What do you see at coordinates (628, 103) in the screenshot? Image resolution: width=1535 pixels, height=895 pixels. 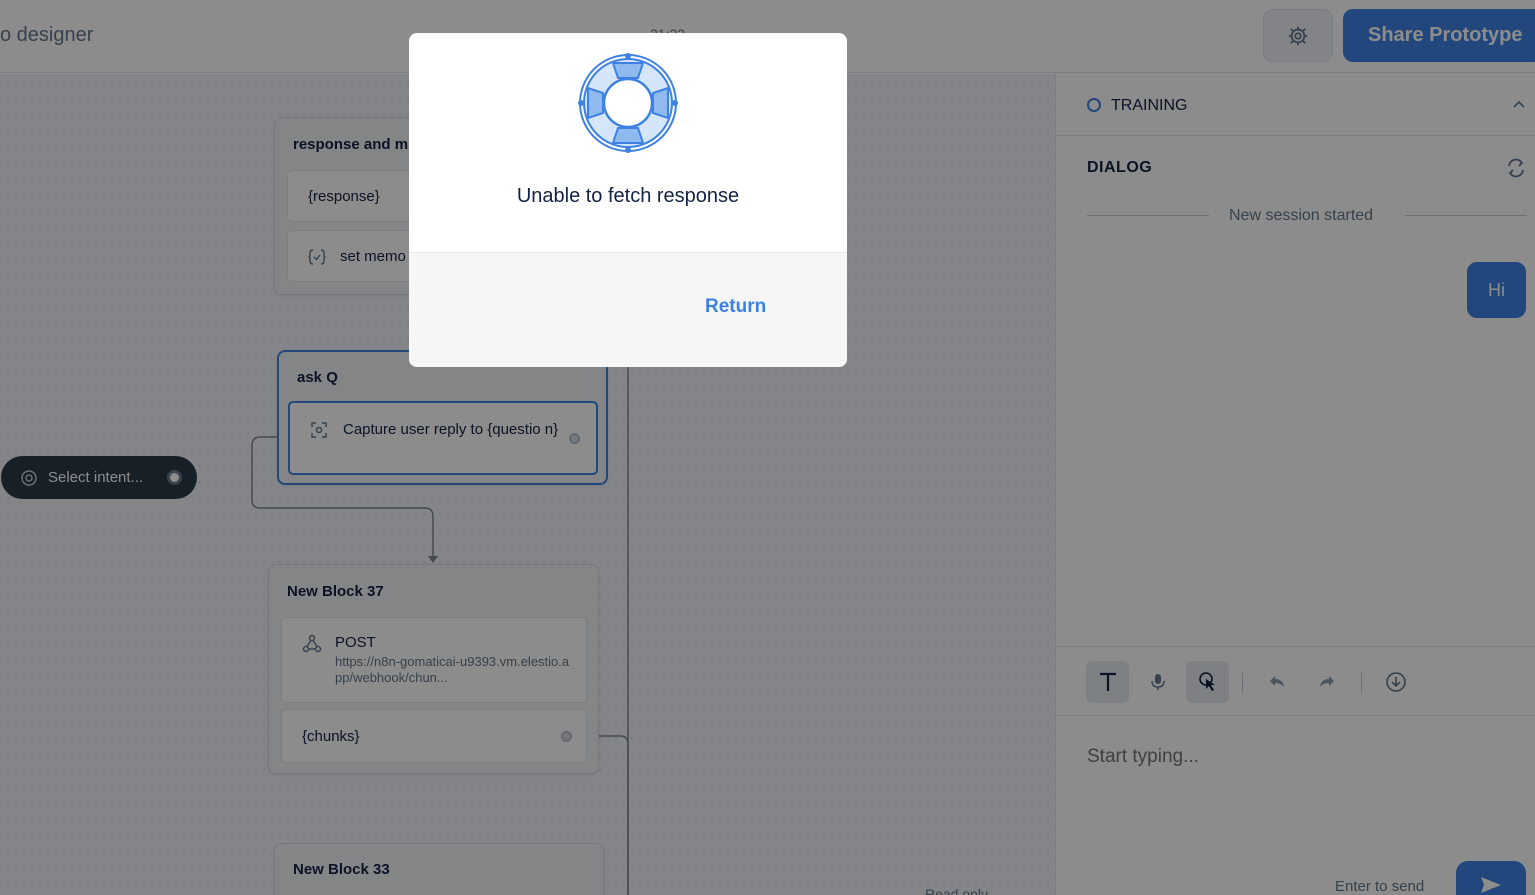 I see `lifebuoy-icon` at bounding box center [628, 103].